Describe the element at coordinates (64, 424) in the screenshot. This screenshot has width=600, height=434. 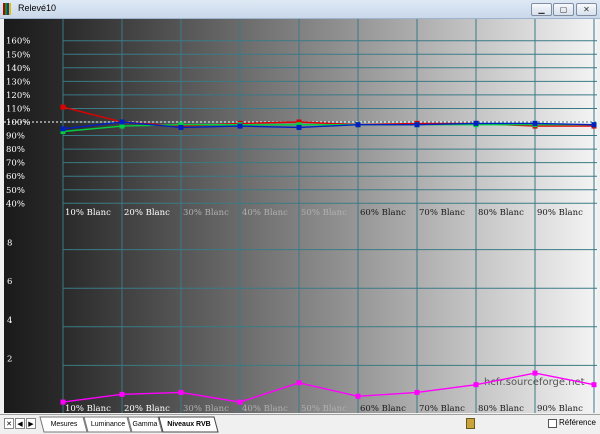
I see `tab-mesures: Mesures` at that location.